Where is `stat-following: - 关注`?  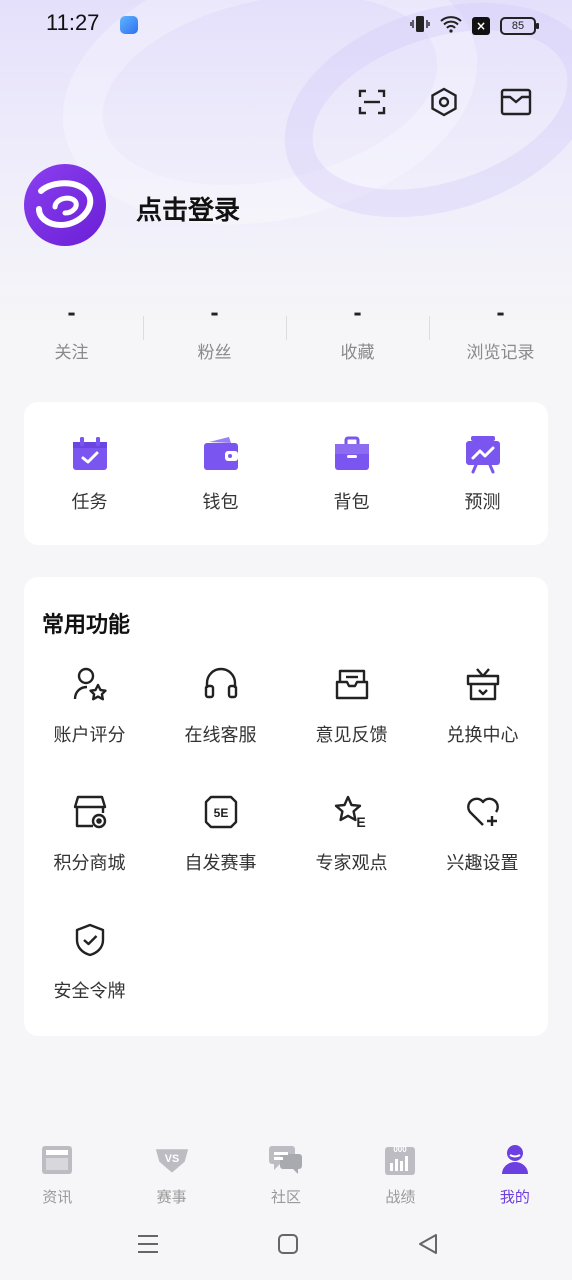 stat-following: - 关注 is located at coordinates (71, 333).